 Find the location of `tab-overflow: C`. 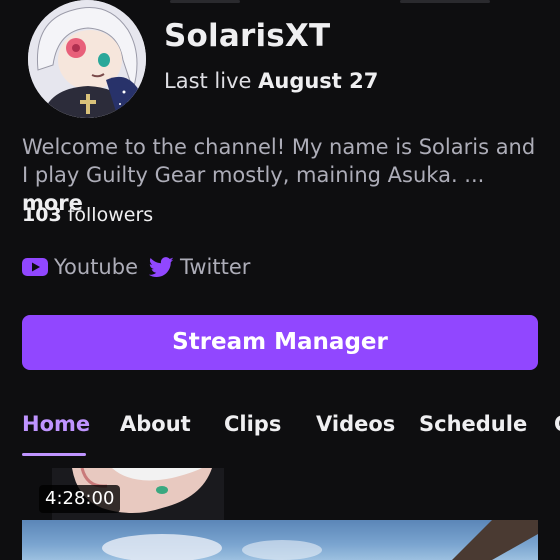

tab-overflow: C is located at coordinates (557, 424).